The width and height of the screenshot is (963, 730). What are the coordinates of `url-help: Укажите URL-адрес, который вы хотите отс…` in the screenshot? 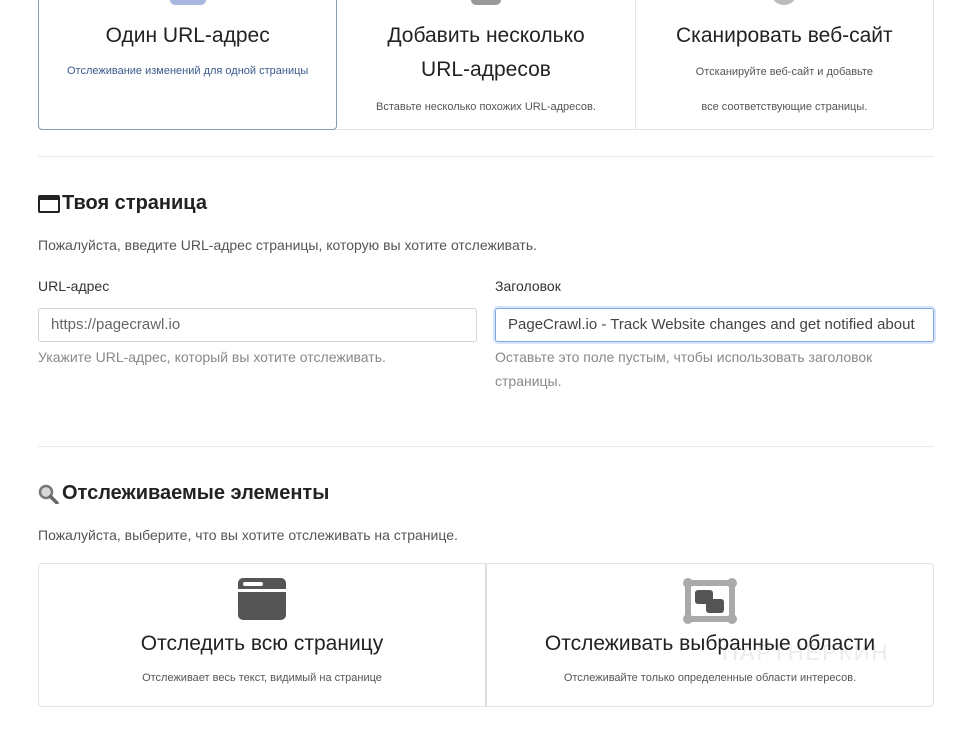 It's located at (212, 357).